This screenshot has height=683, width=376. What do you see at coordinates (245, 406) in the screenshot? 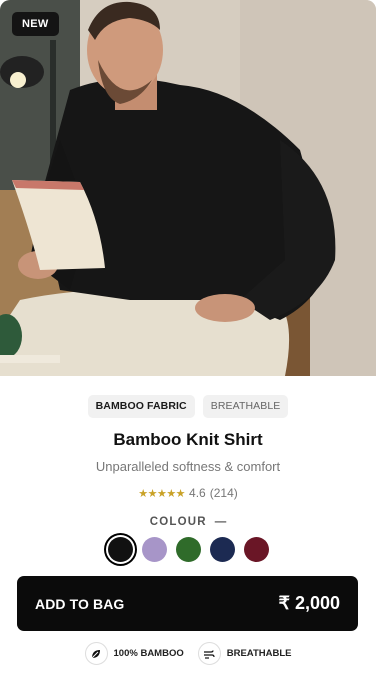
I see `tag-breathable: BREATHABLE` at bounding box center [245, 406].